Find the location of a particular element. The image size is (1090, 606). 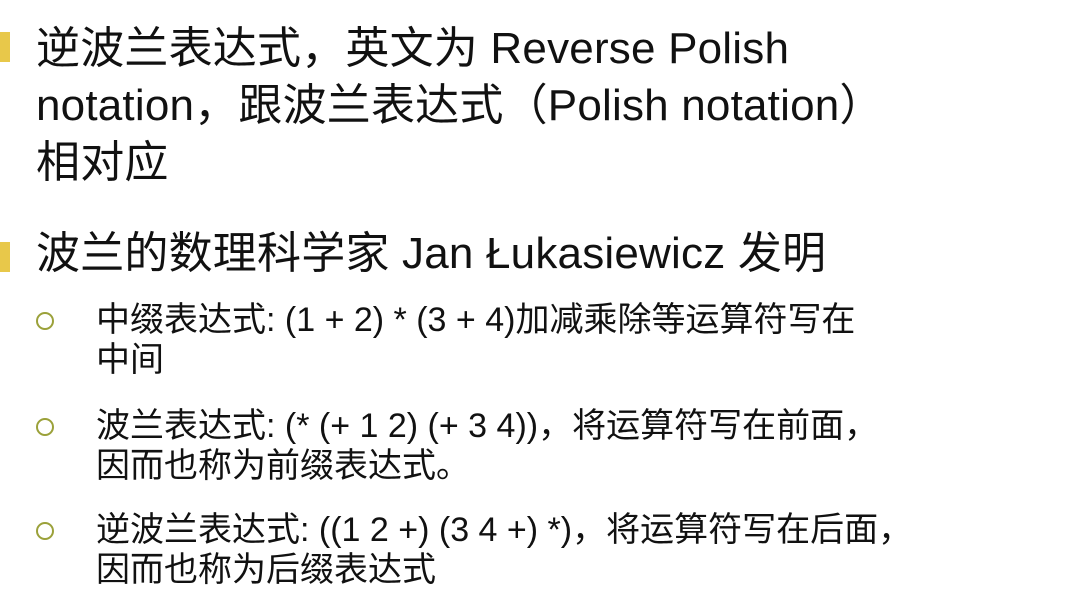

bullet-1-line-3: 相对应 is located at coordinates (102, 162).